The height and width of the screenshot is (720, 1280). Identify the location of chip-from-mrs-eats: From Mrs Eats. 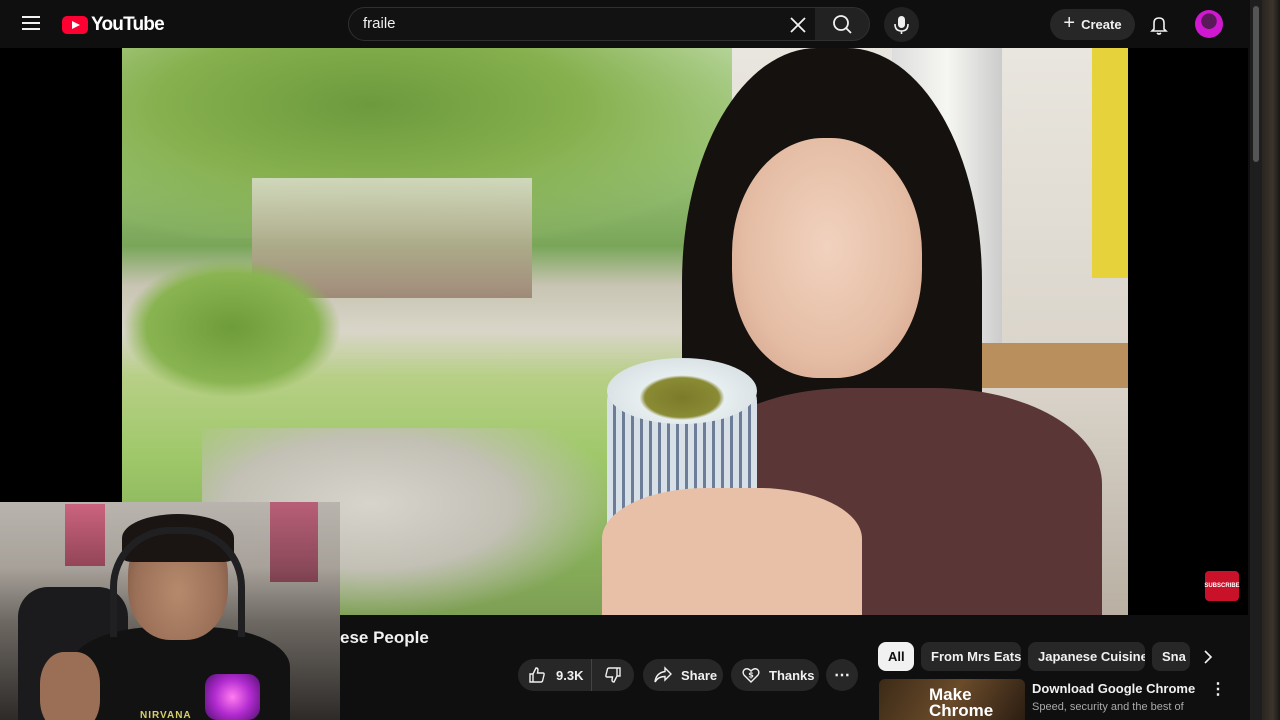
(971, 656).